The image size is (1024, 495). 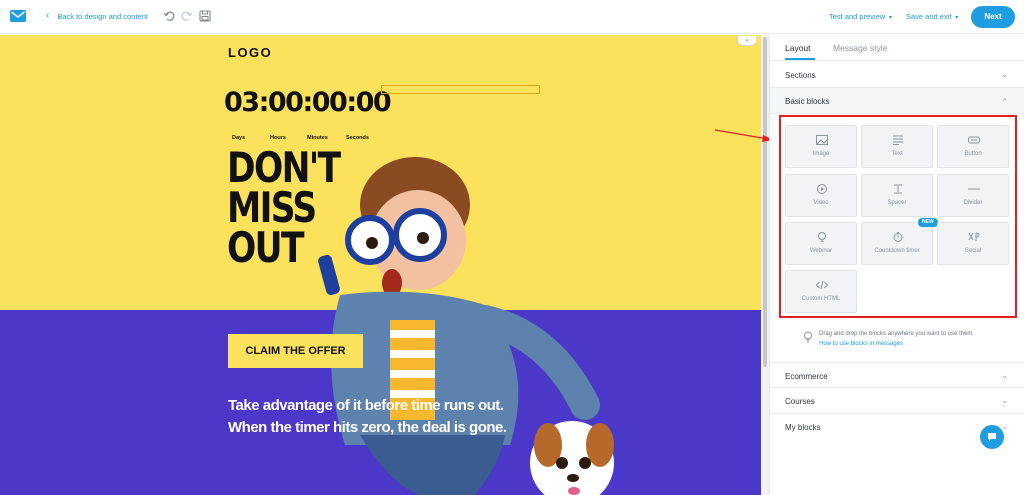 I want to click on timer-value: 03:00:00:00, so click(x=308, y=102).